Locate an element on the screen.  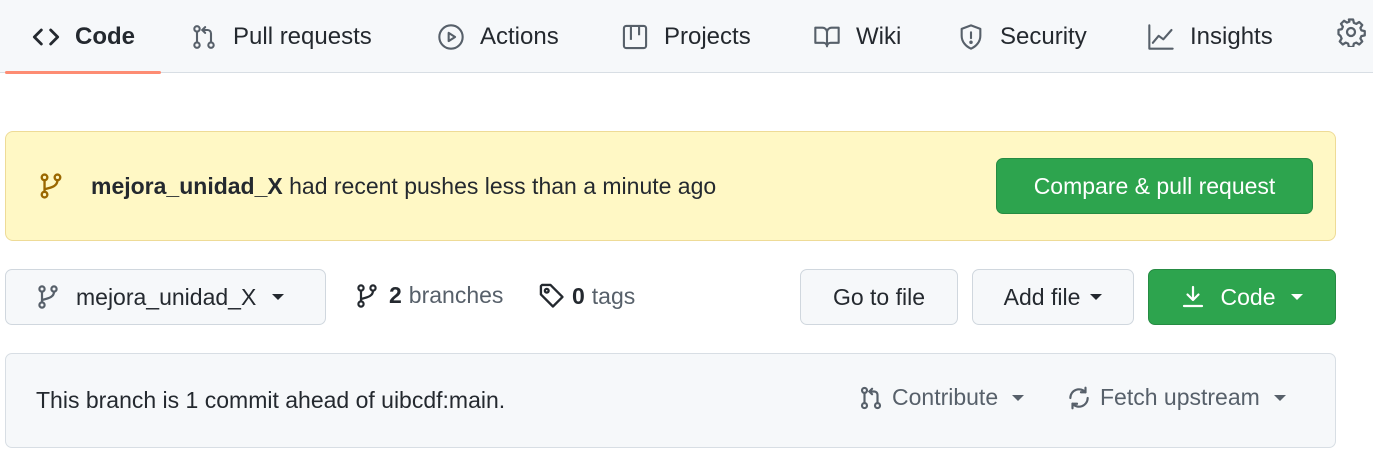
add-file-label: Add file is located at coordinates (1042, 296).